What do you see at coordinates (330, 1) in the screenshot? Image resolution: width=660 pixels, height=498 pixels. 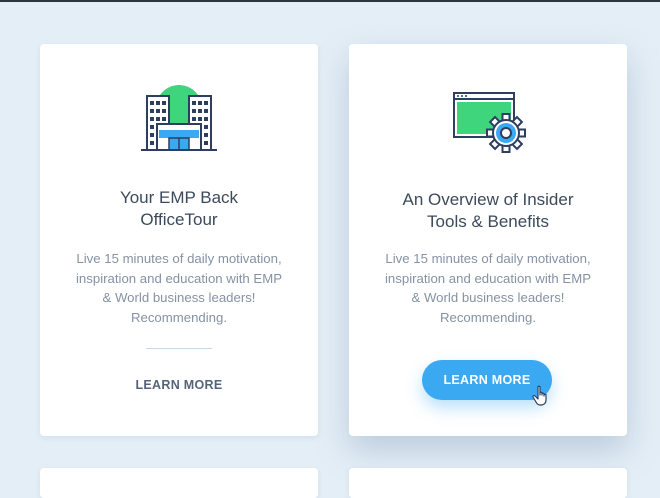 I see `top-border` at bounding box center [330, 1].